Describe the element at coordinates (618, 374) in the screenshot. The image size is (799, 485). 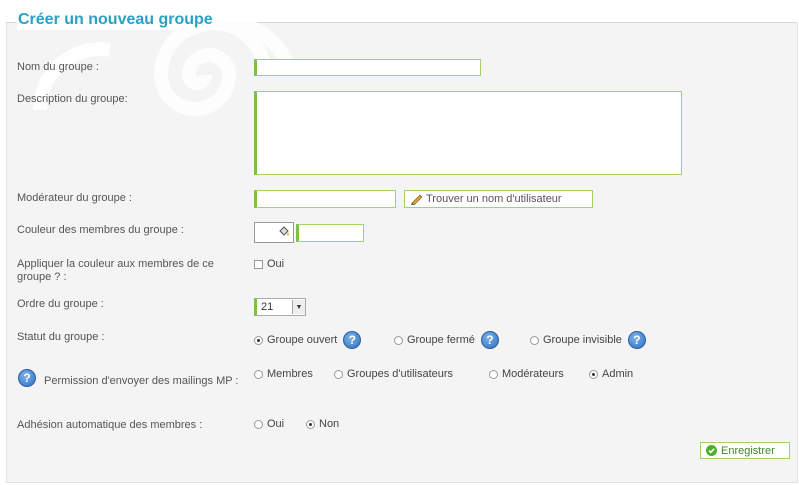
I see `mailing-option-admin-label: Admin` at that location.